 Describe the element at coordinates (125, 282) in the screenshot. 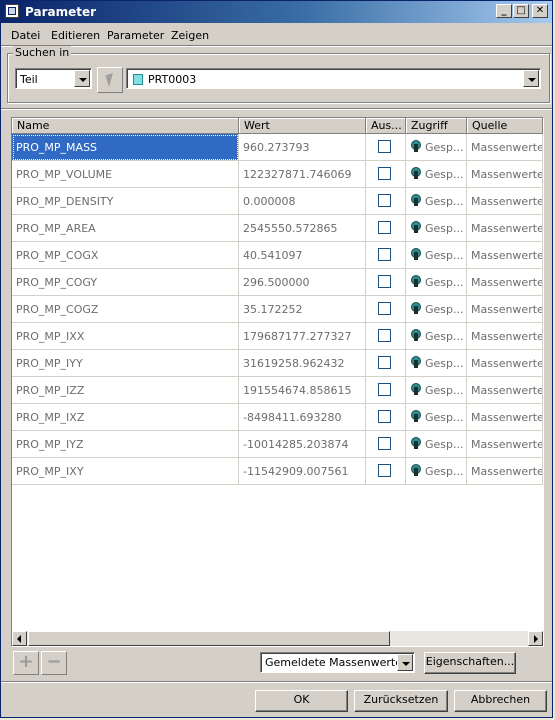

I see `parameter-name: PRO_MP_COGY` at that location.